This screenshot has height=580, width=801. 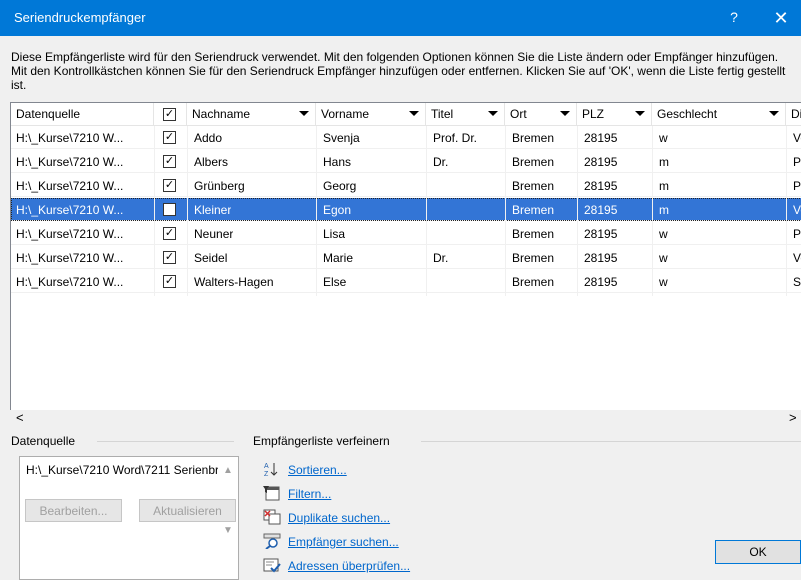 What do you see at coordinates (251, 114) in the screenshot?
I see `column-header-nachname: Nachname` at bounding box center [251, 114].